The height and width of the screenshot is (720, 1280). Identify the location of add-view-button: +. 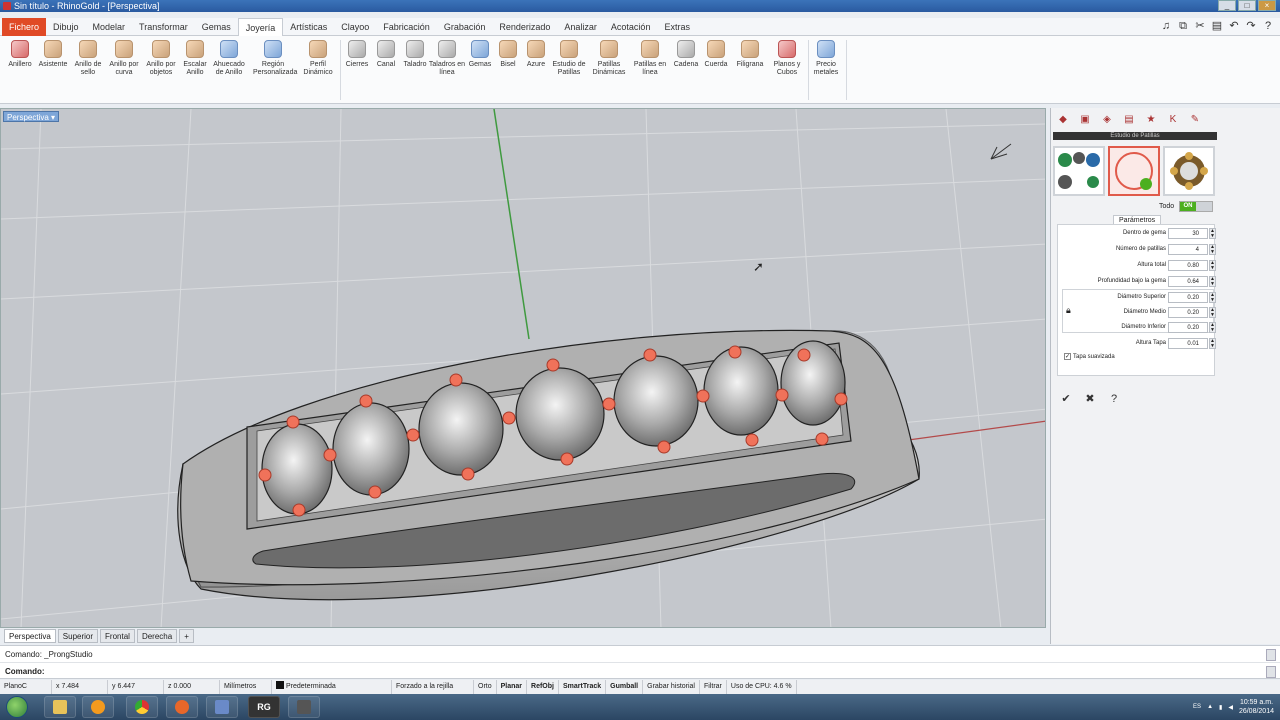
(186, 636).